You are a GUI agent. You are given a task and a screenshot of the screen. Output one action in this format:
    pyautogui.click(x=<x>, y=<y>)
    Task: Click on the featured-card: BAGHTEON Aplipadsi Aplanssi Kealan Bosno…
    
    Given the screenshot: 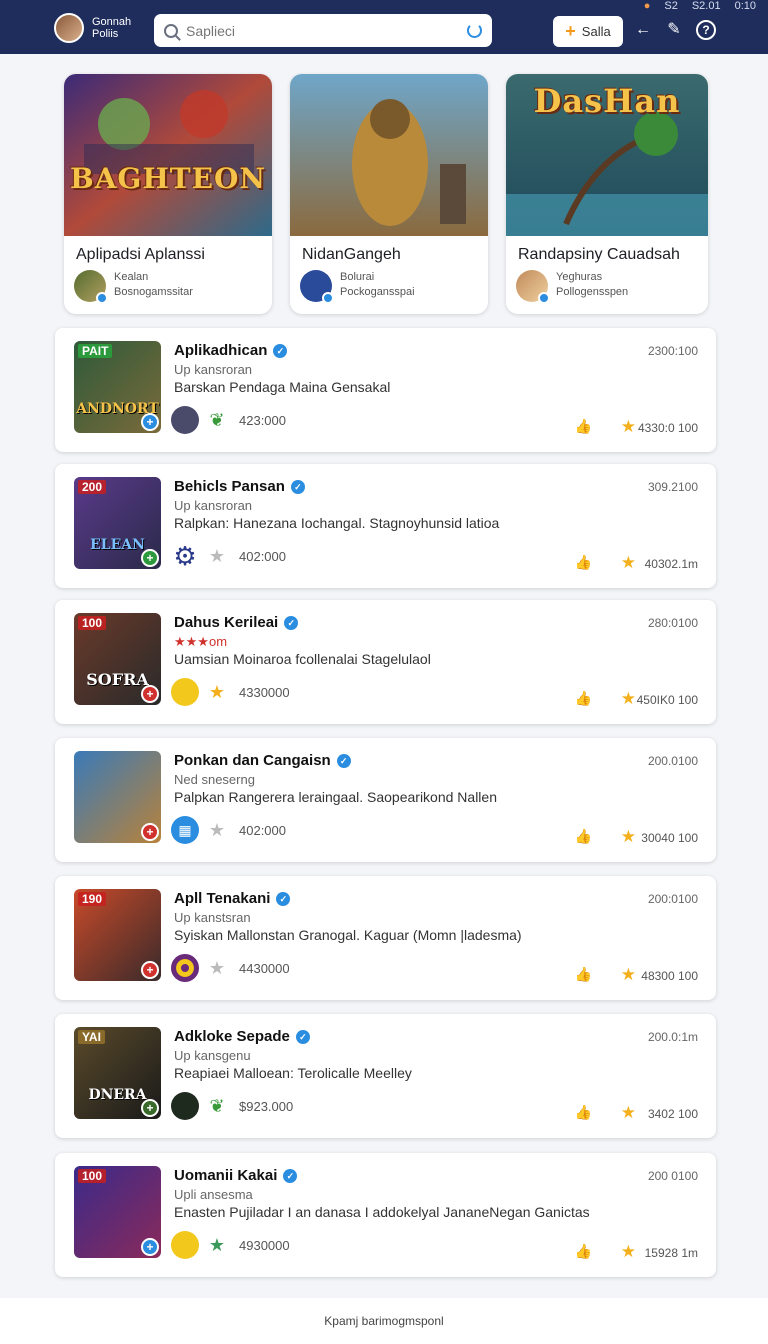 What is the action you would take?
    pyautogui.click(x=168, y=194)
    